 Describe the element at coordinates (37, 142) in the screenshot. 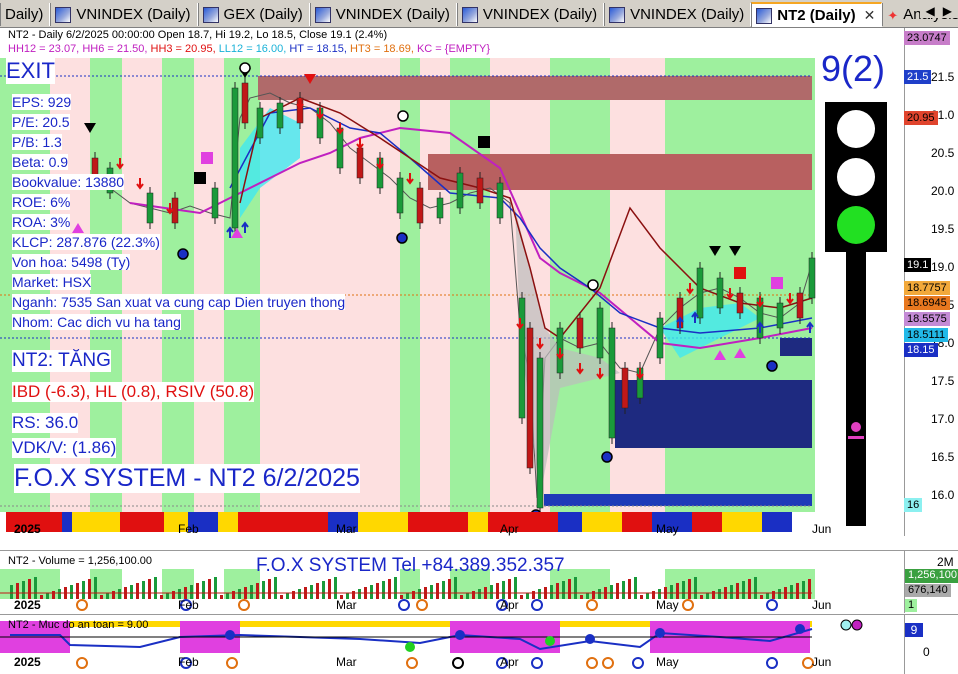

I see `stat-line: P/B: 1.3` at that location.